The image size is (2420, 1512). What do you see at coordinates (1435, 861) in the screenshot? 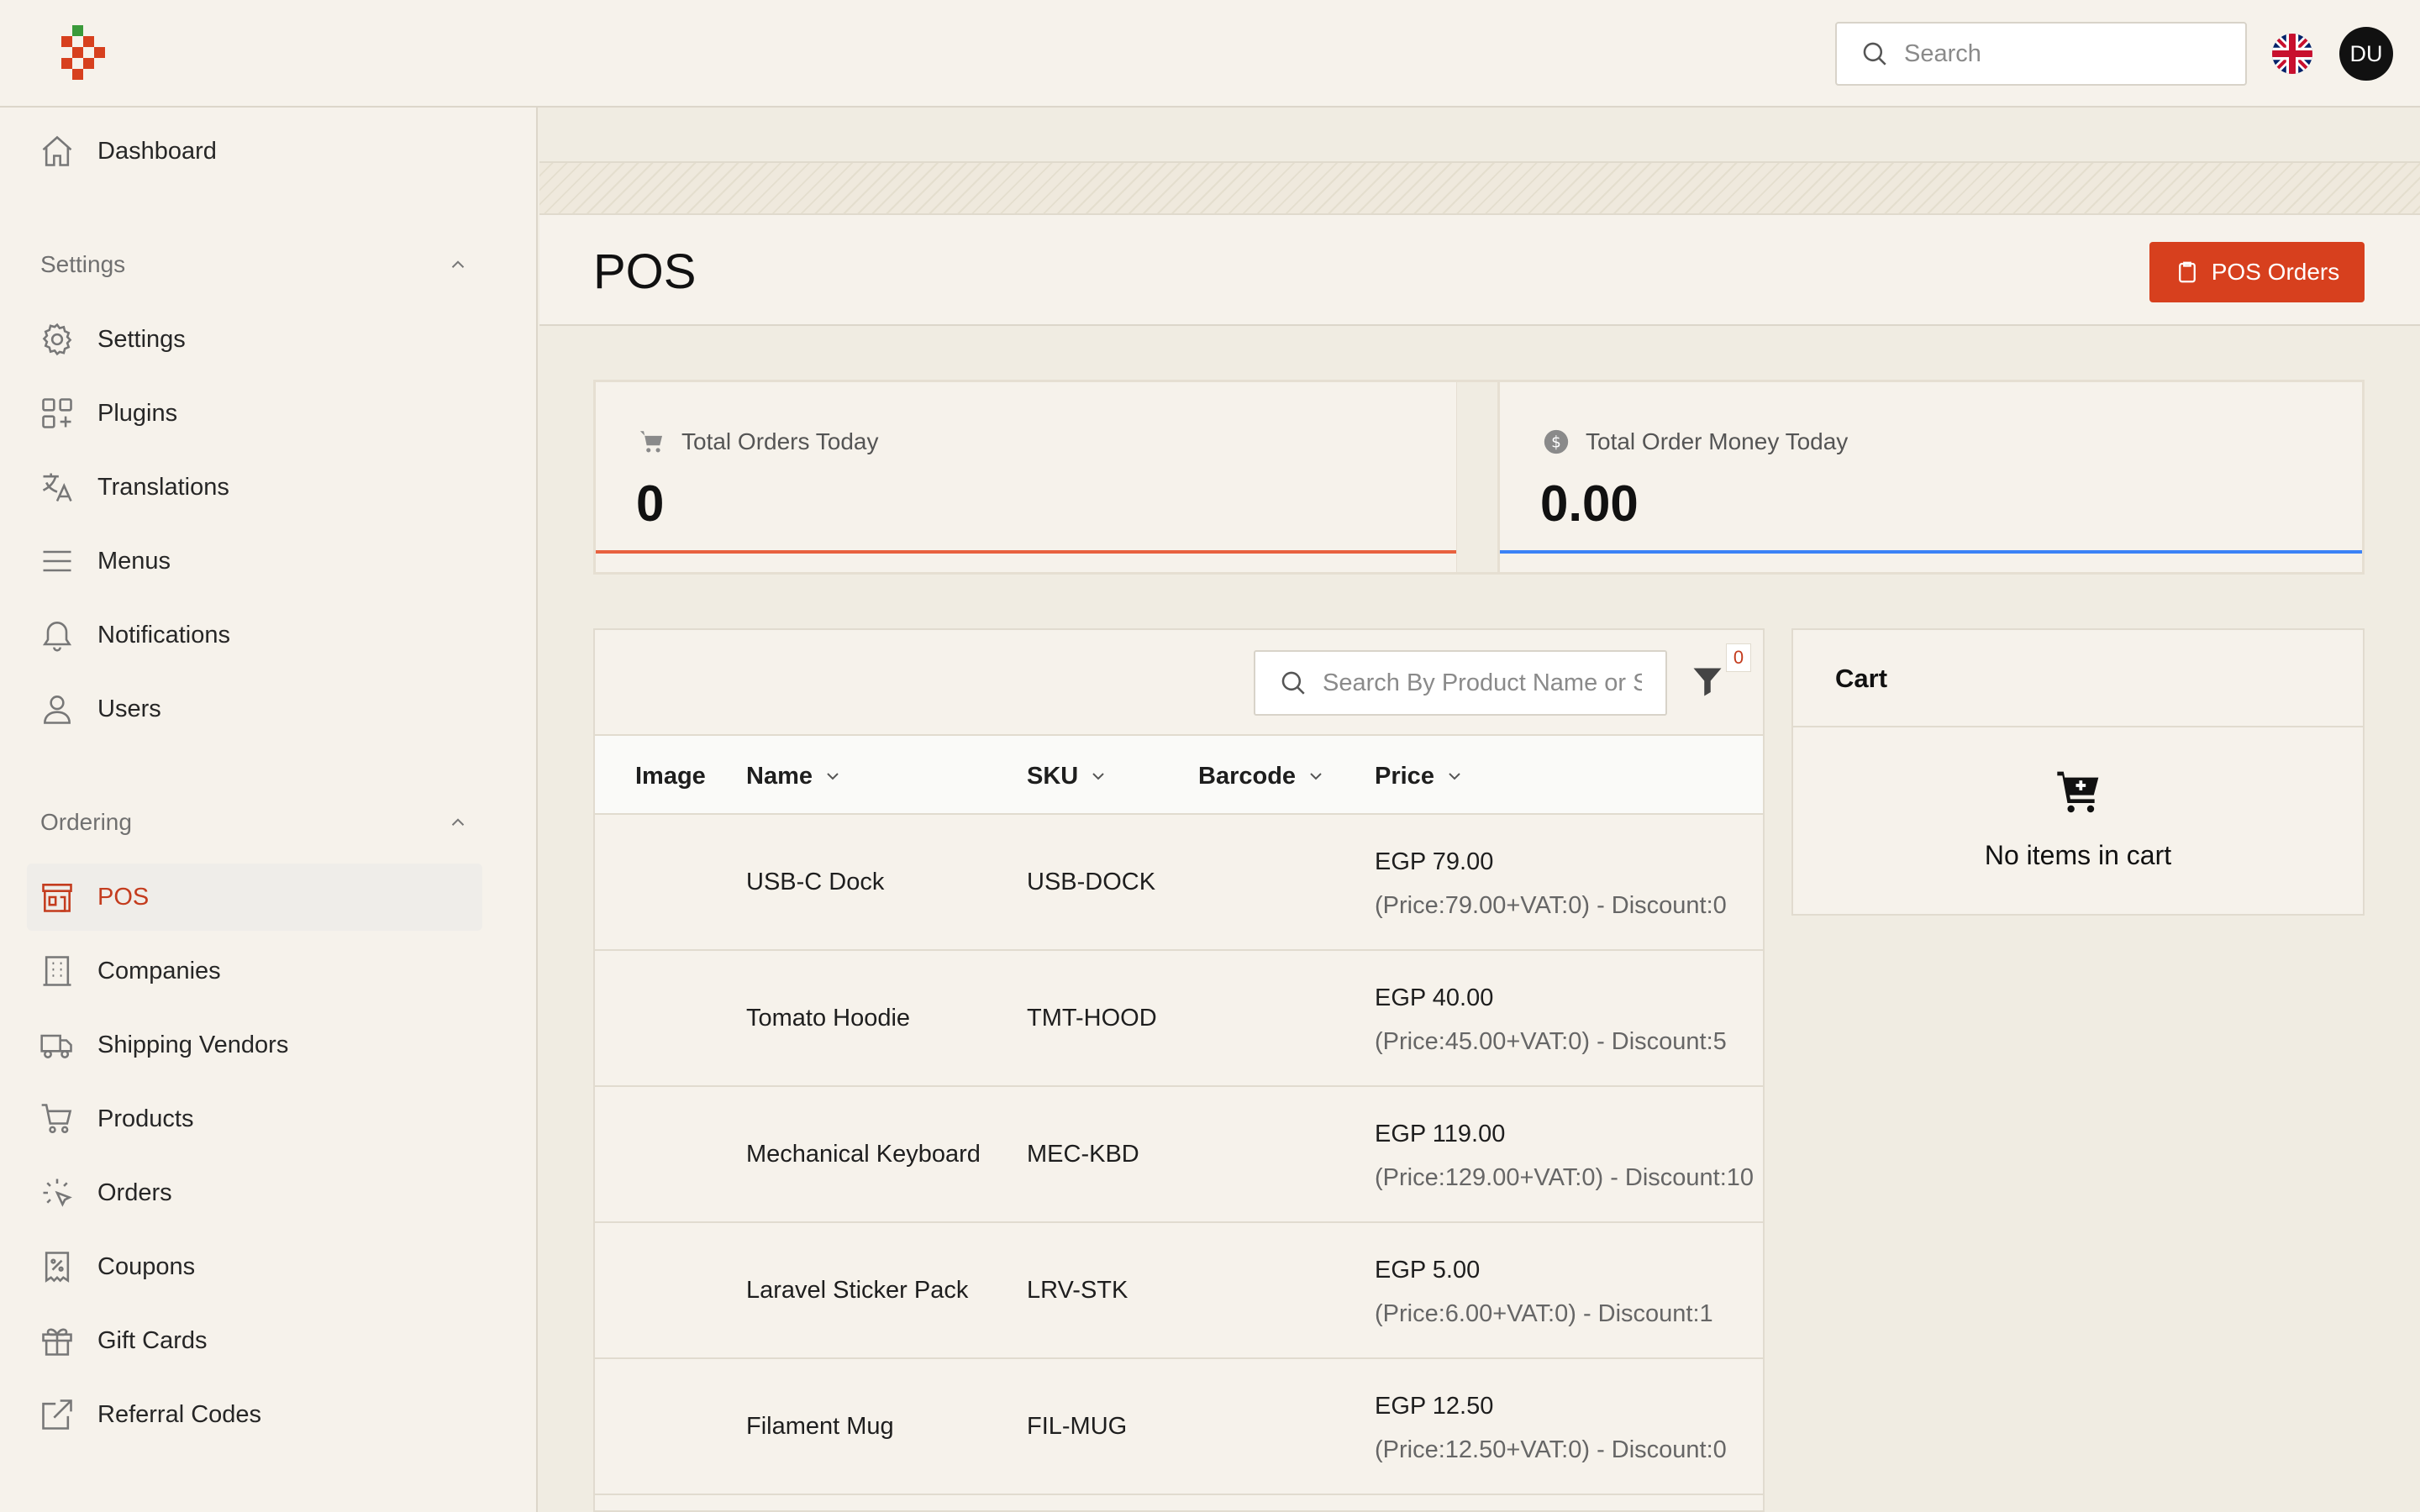
I see `cell-price: EGP 79.00` at bounding box center [1435, 861].